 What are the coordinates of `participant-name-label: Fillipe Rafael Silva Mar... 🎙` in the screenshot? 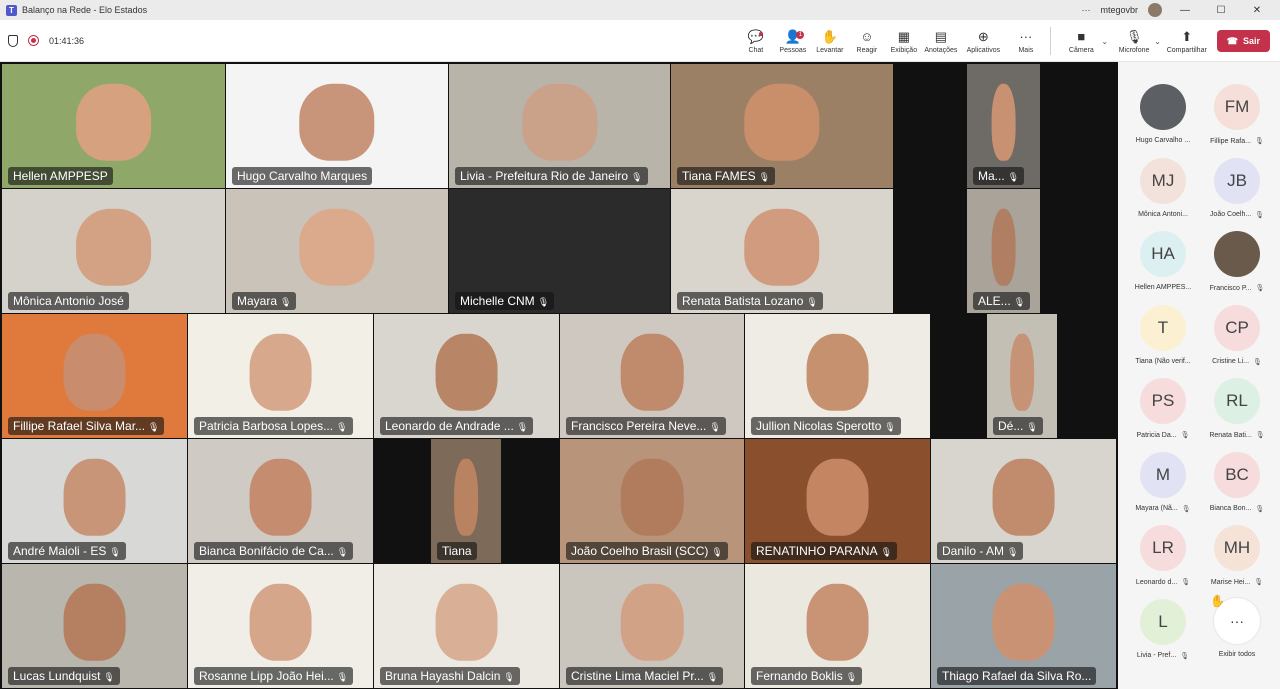 It's located at (86, 426).